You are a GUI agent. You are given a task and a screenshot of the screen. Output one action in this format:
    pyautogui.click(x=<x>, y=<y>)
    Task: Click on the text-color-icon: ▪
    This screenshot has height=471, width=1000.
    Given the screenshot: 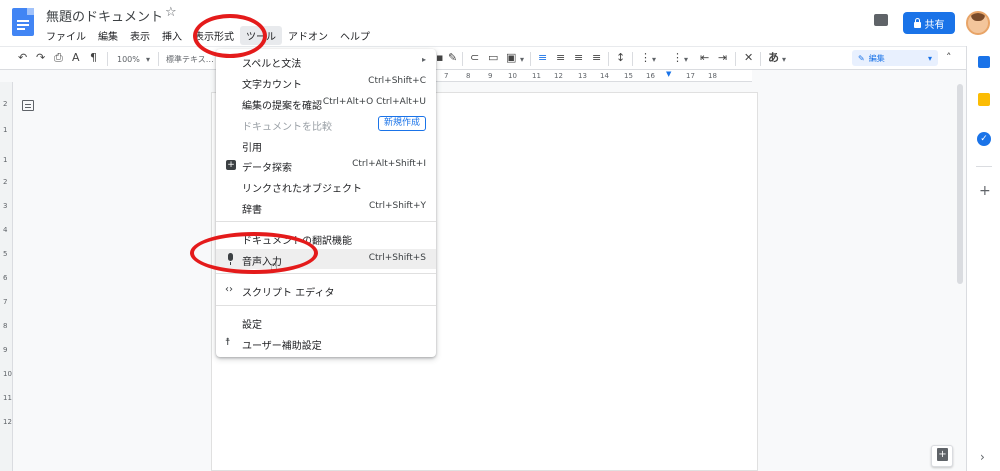 What is the action you would take?
    pyautogui.click(x=439, y=58)
    